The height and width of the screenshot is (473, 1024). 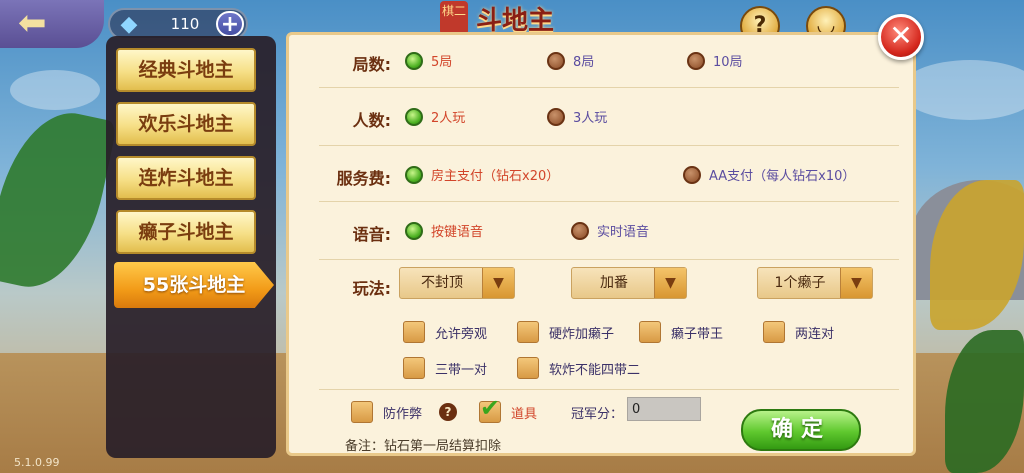 I want to click on cap-dropdown: 不封顶 ▼, so click(x=457, y=283).